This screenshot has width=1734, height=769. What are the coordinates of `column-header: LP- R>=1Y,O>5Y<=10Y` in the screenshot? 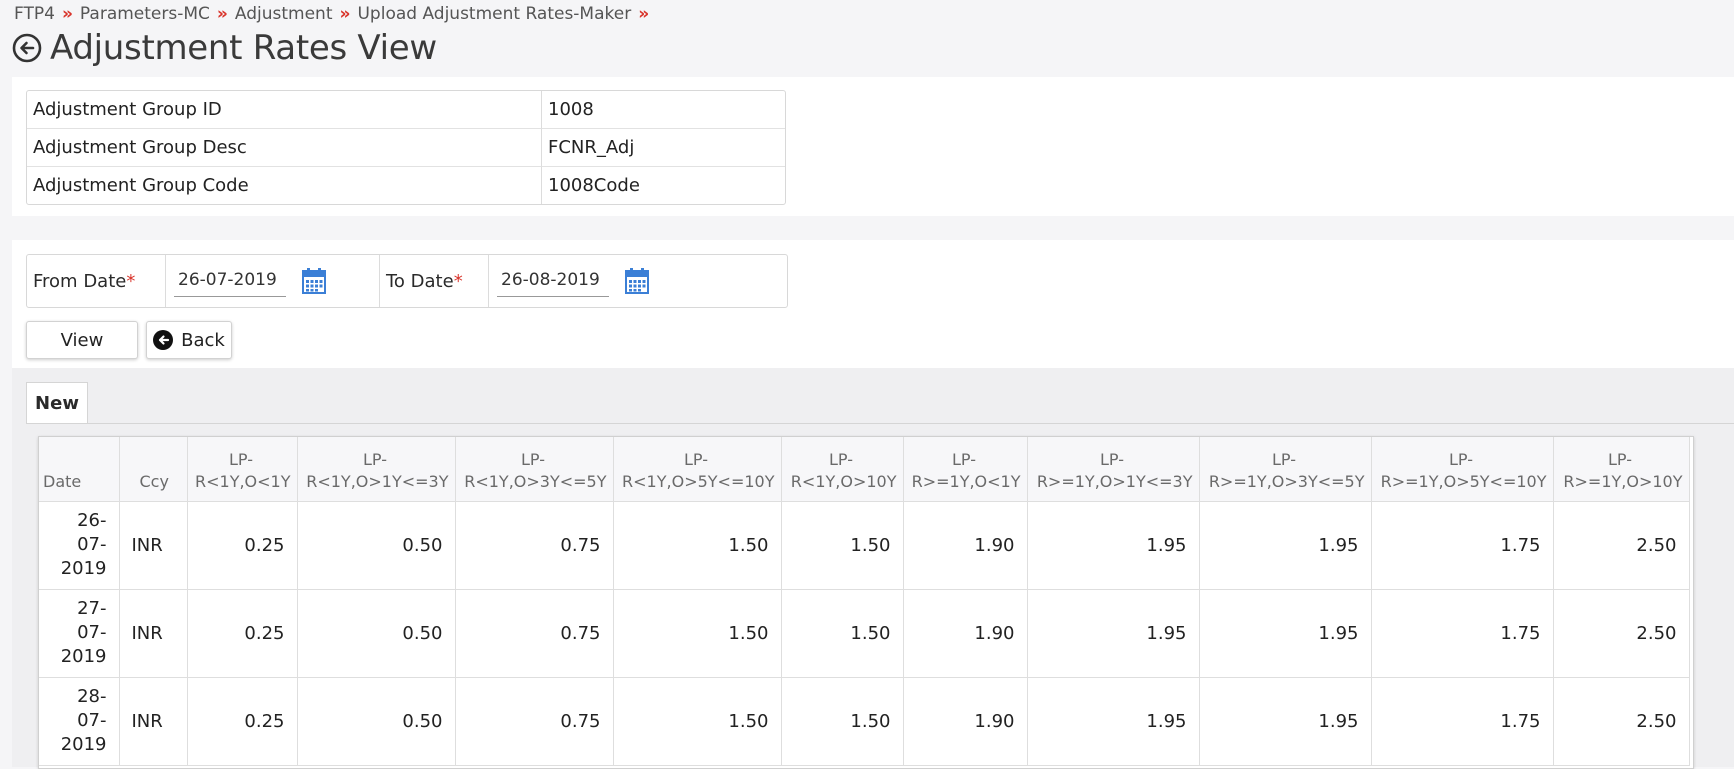 It's located at (1462, 469).